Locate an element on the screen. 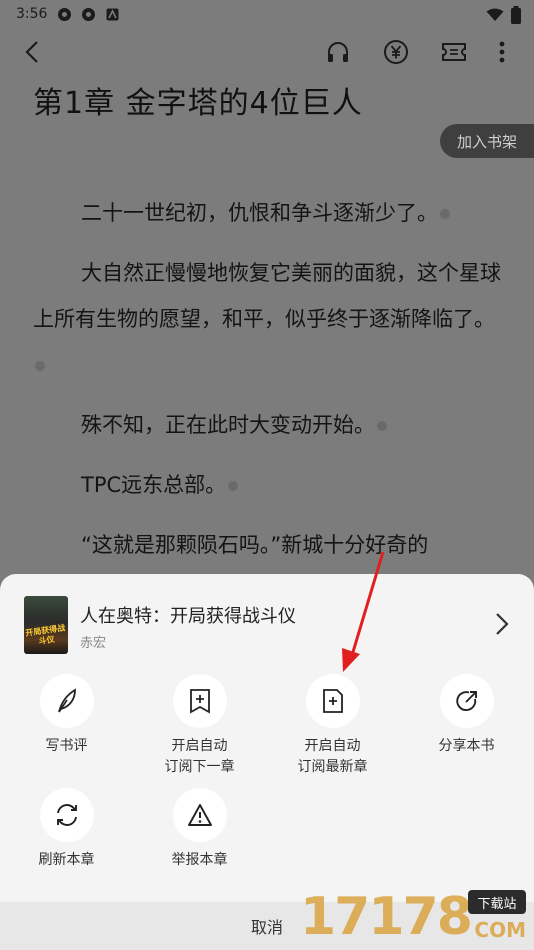 Image resolution: width=534 pixels, height=950 pixels. back-button is located at coordinates (32, 52).